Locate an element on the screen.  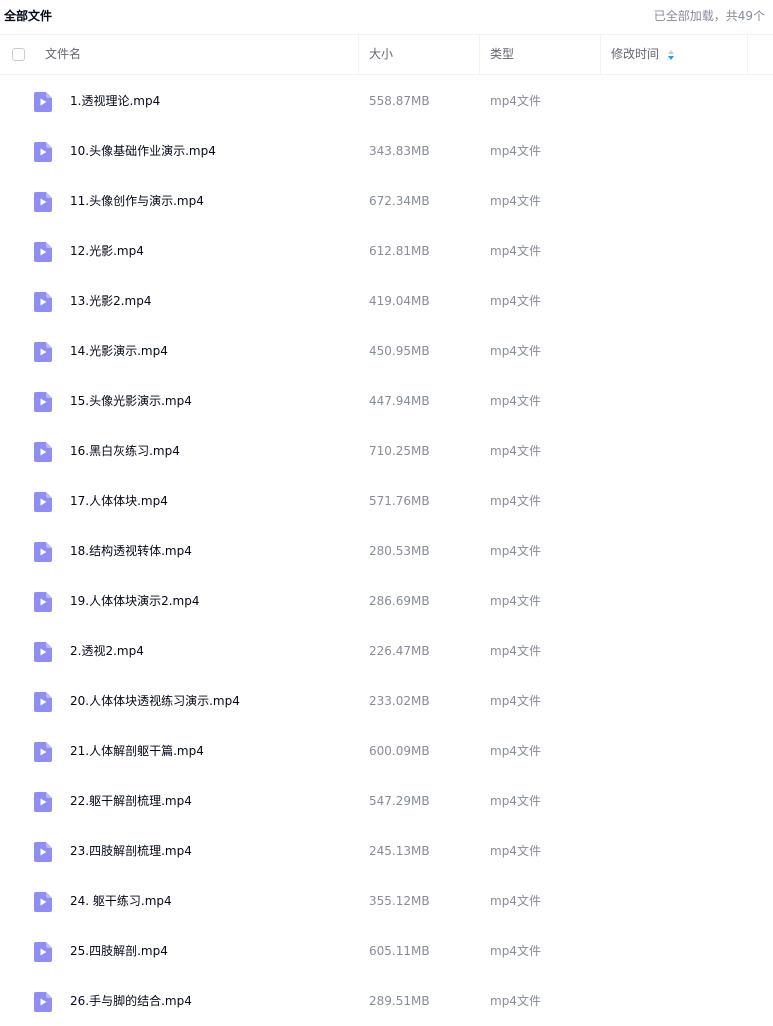
file-name: 17.人体体块.mp4 is located at coordinates (119, 501).